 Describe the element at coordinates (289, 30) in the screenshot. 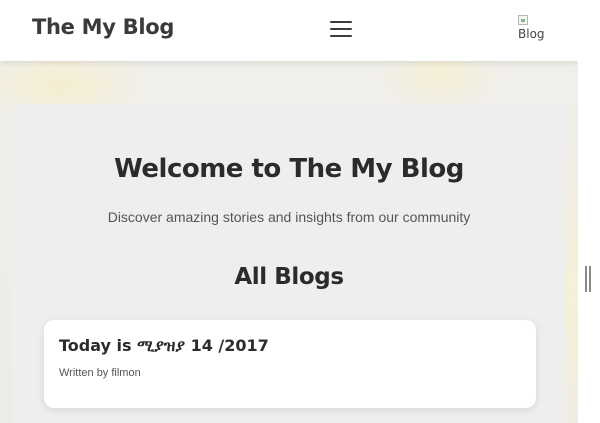

I see `navbar: The My Blog Blog` at that location.